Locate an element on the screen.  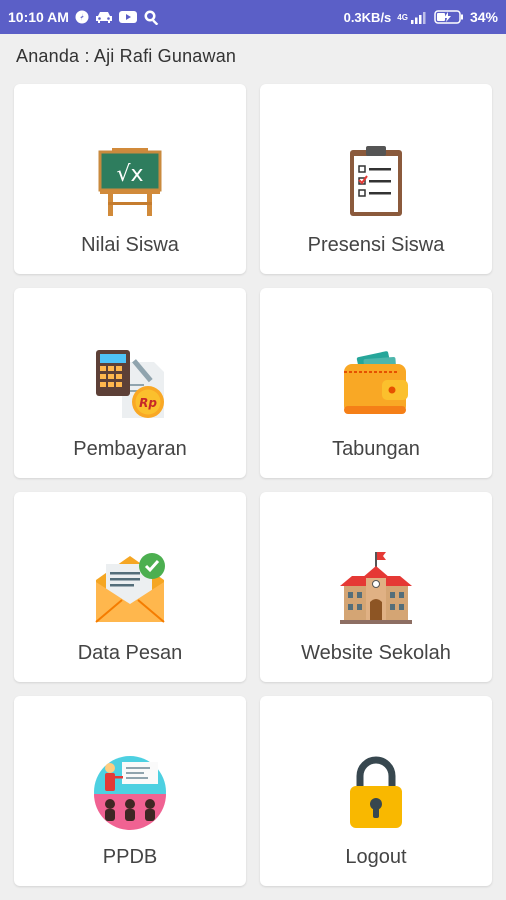
clipboard-checklist-icon is located at coordinates (376, 180).